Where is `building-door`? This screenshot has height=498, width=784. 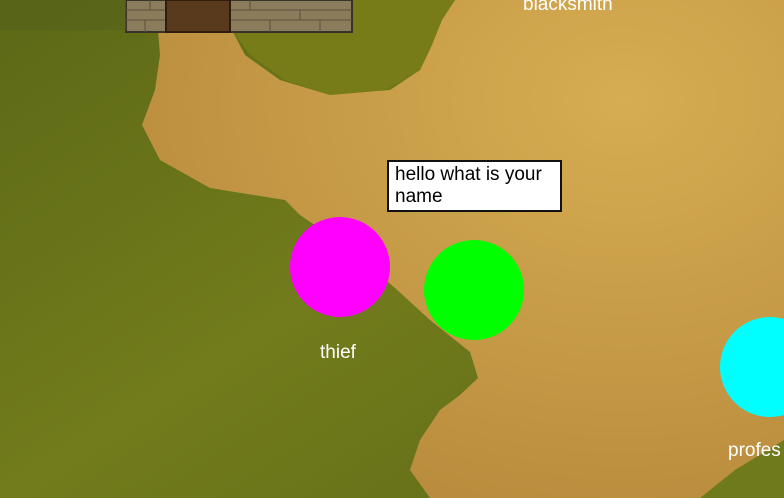 building-door is located at coordinates (198, 16).